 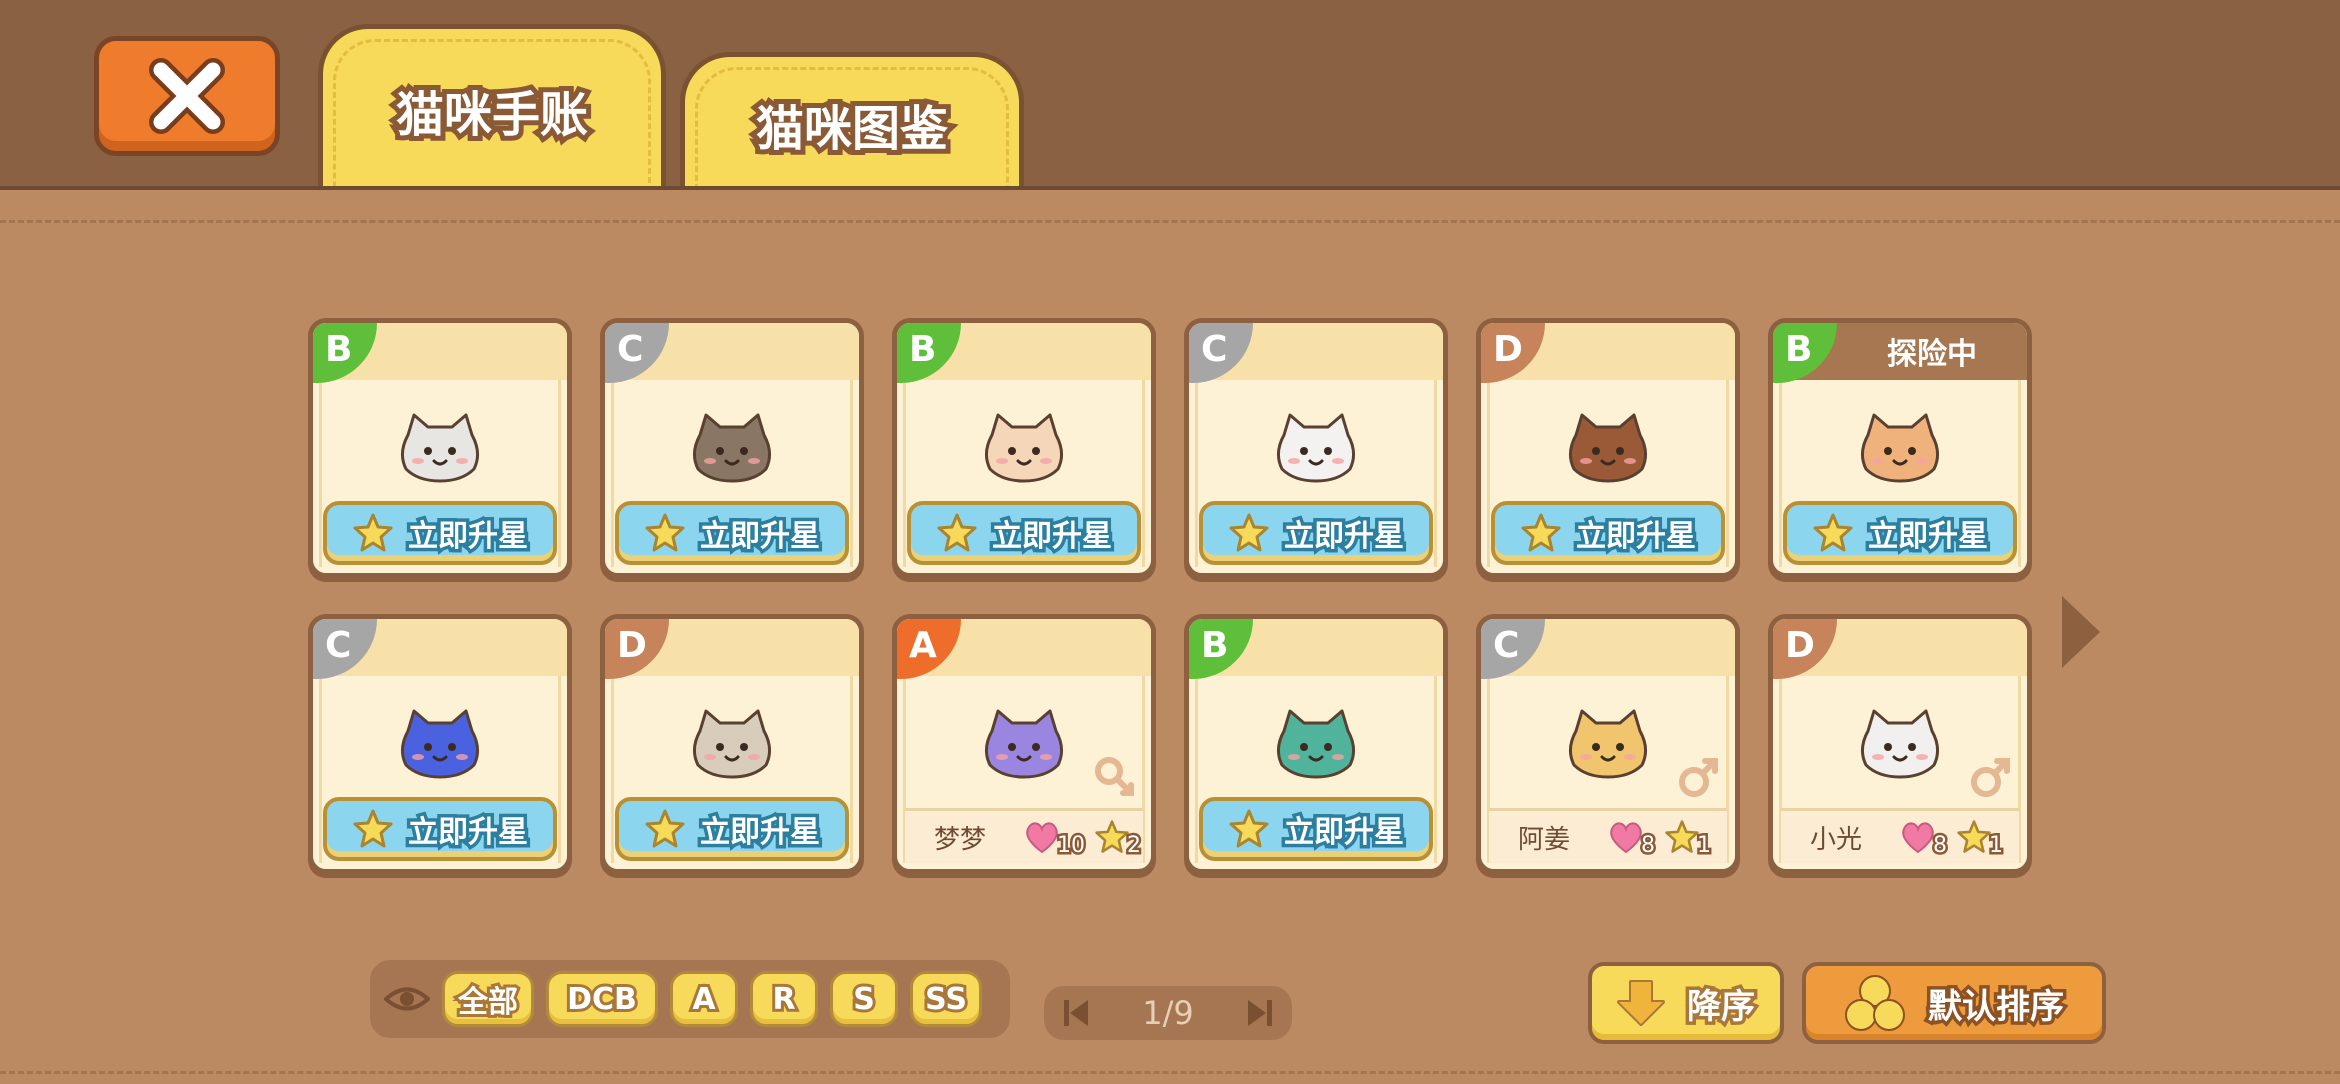 I want to click on sort-descending-label: 降序, so click(x=1721, y=1006).